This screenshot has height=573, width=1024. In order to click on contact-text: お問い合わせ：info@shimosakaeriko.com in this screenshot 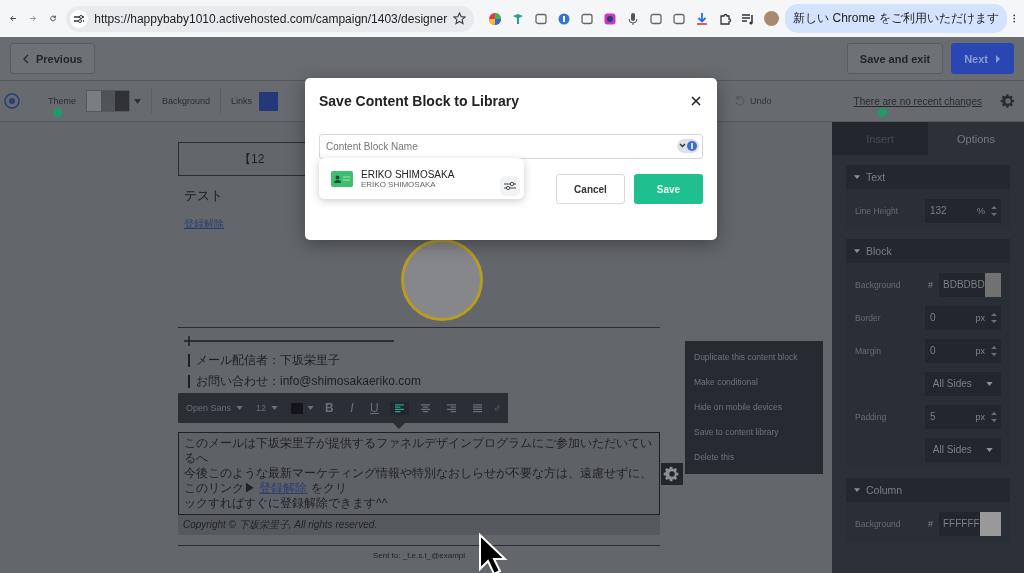, I will do `click(424, 381)`.